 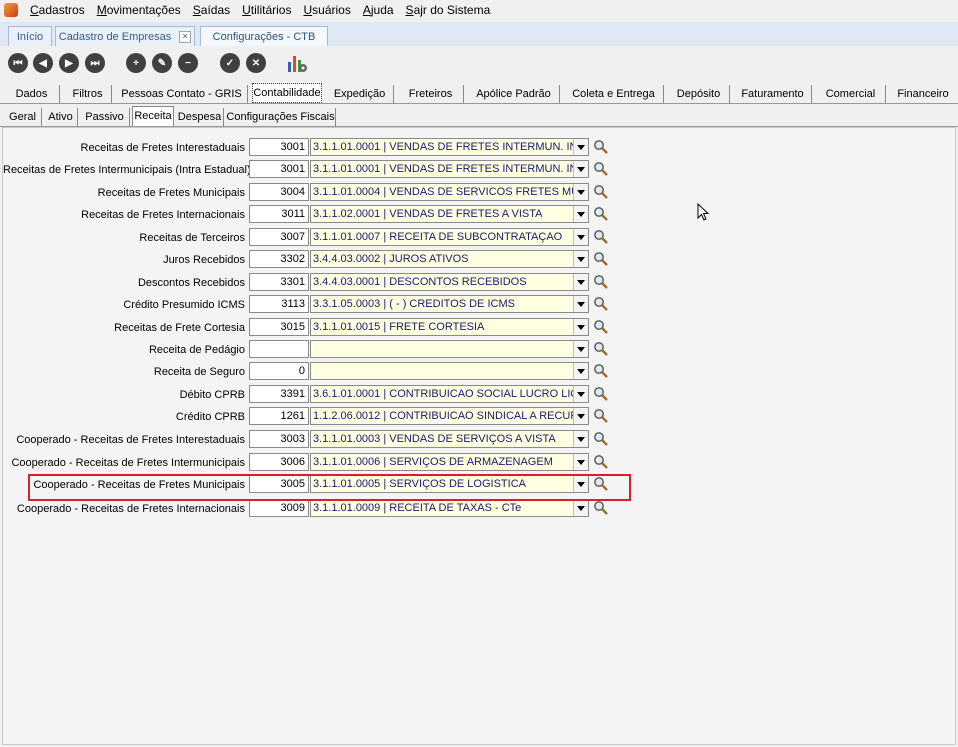 What do you see at coordinates (287, 93) in the screenshot?
I see `tab-contabilidade: Contabilidade` at bounding box center [287, 93].